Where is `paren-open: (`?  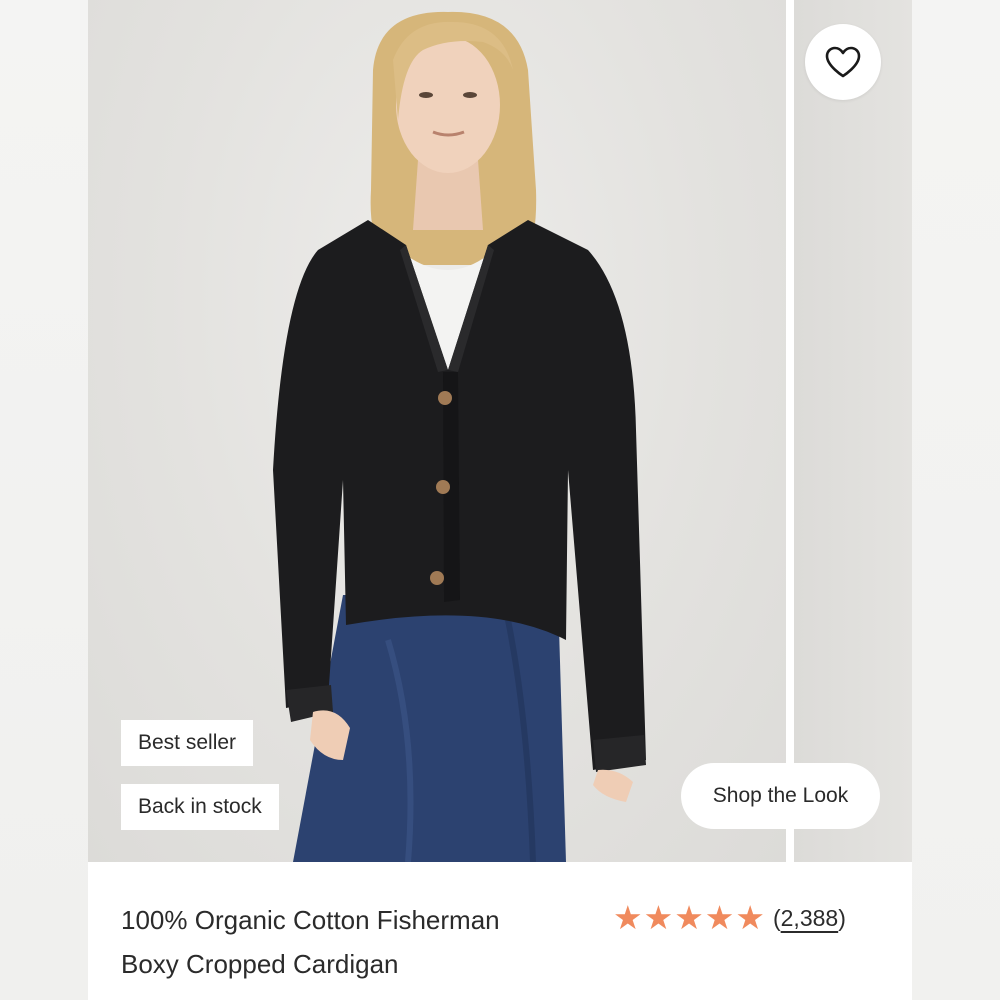
paren-open: ( is located at coordinates (776, 917).